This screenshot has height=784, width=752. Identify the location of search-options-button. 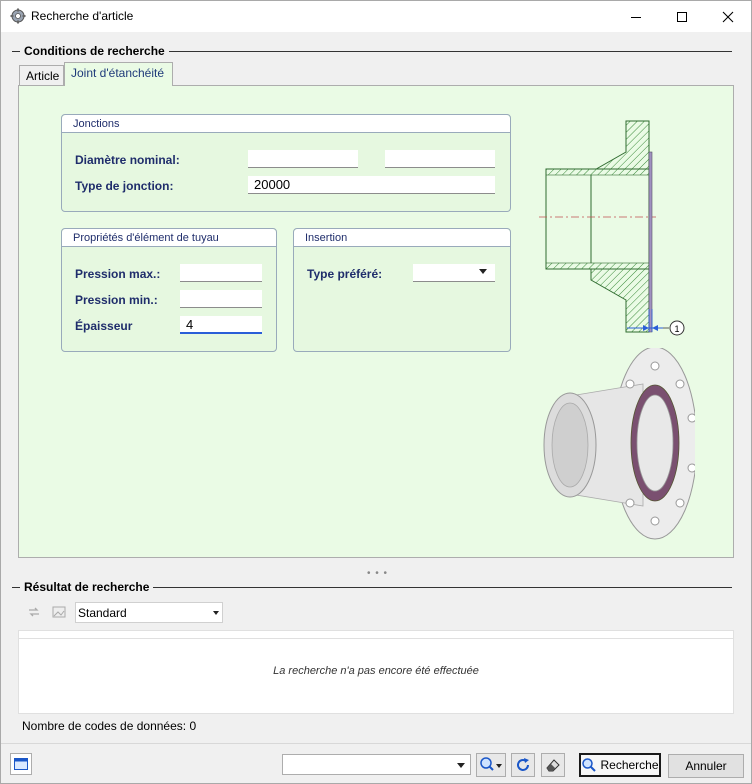
(491, 765).